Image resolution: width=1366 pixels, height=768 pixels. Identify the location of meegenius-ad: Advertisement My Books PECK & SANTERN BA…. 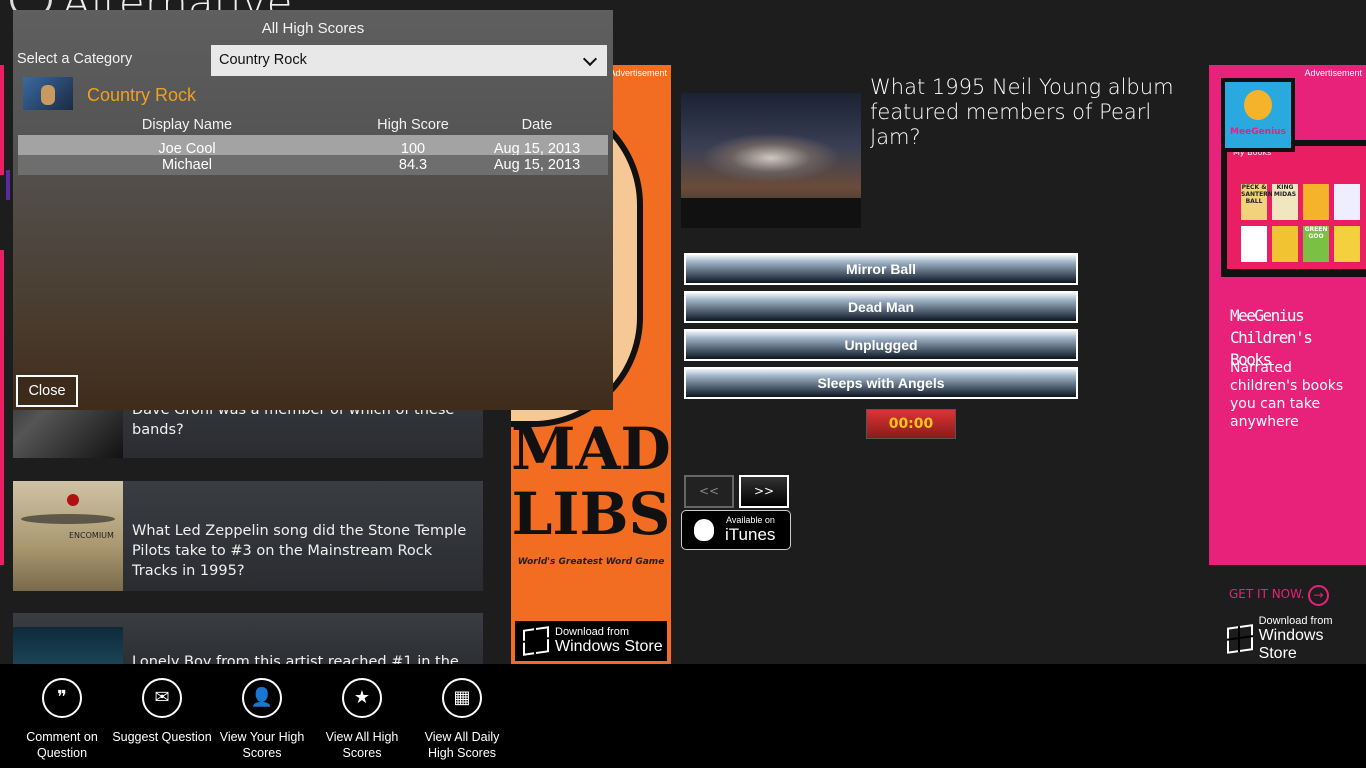
(1287, 315).